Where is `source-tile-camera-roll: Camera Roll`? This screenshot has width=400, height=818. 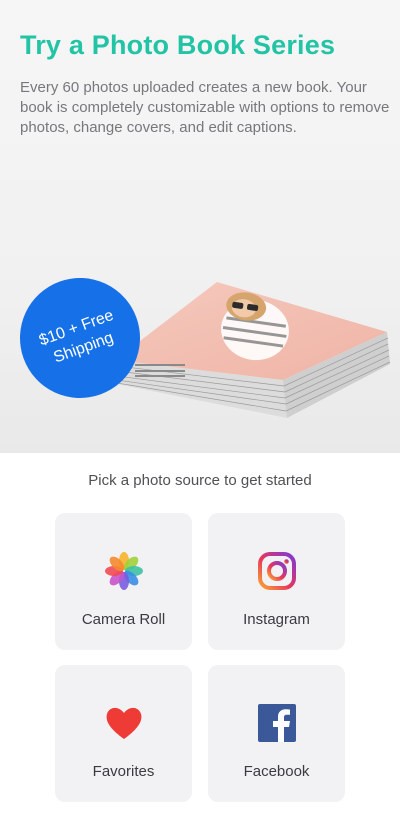 source-tile-camera-roll: Camera Roll is located at coordinates (123, 581).